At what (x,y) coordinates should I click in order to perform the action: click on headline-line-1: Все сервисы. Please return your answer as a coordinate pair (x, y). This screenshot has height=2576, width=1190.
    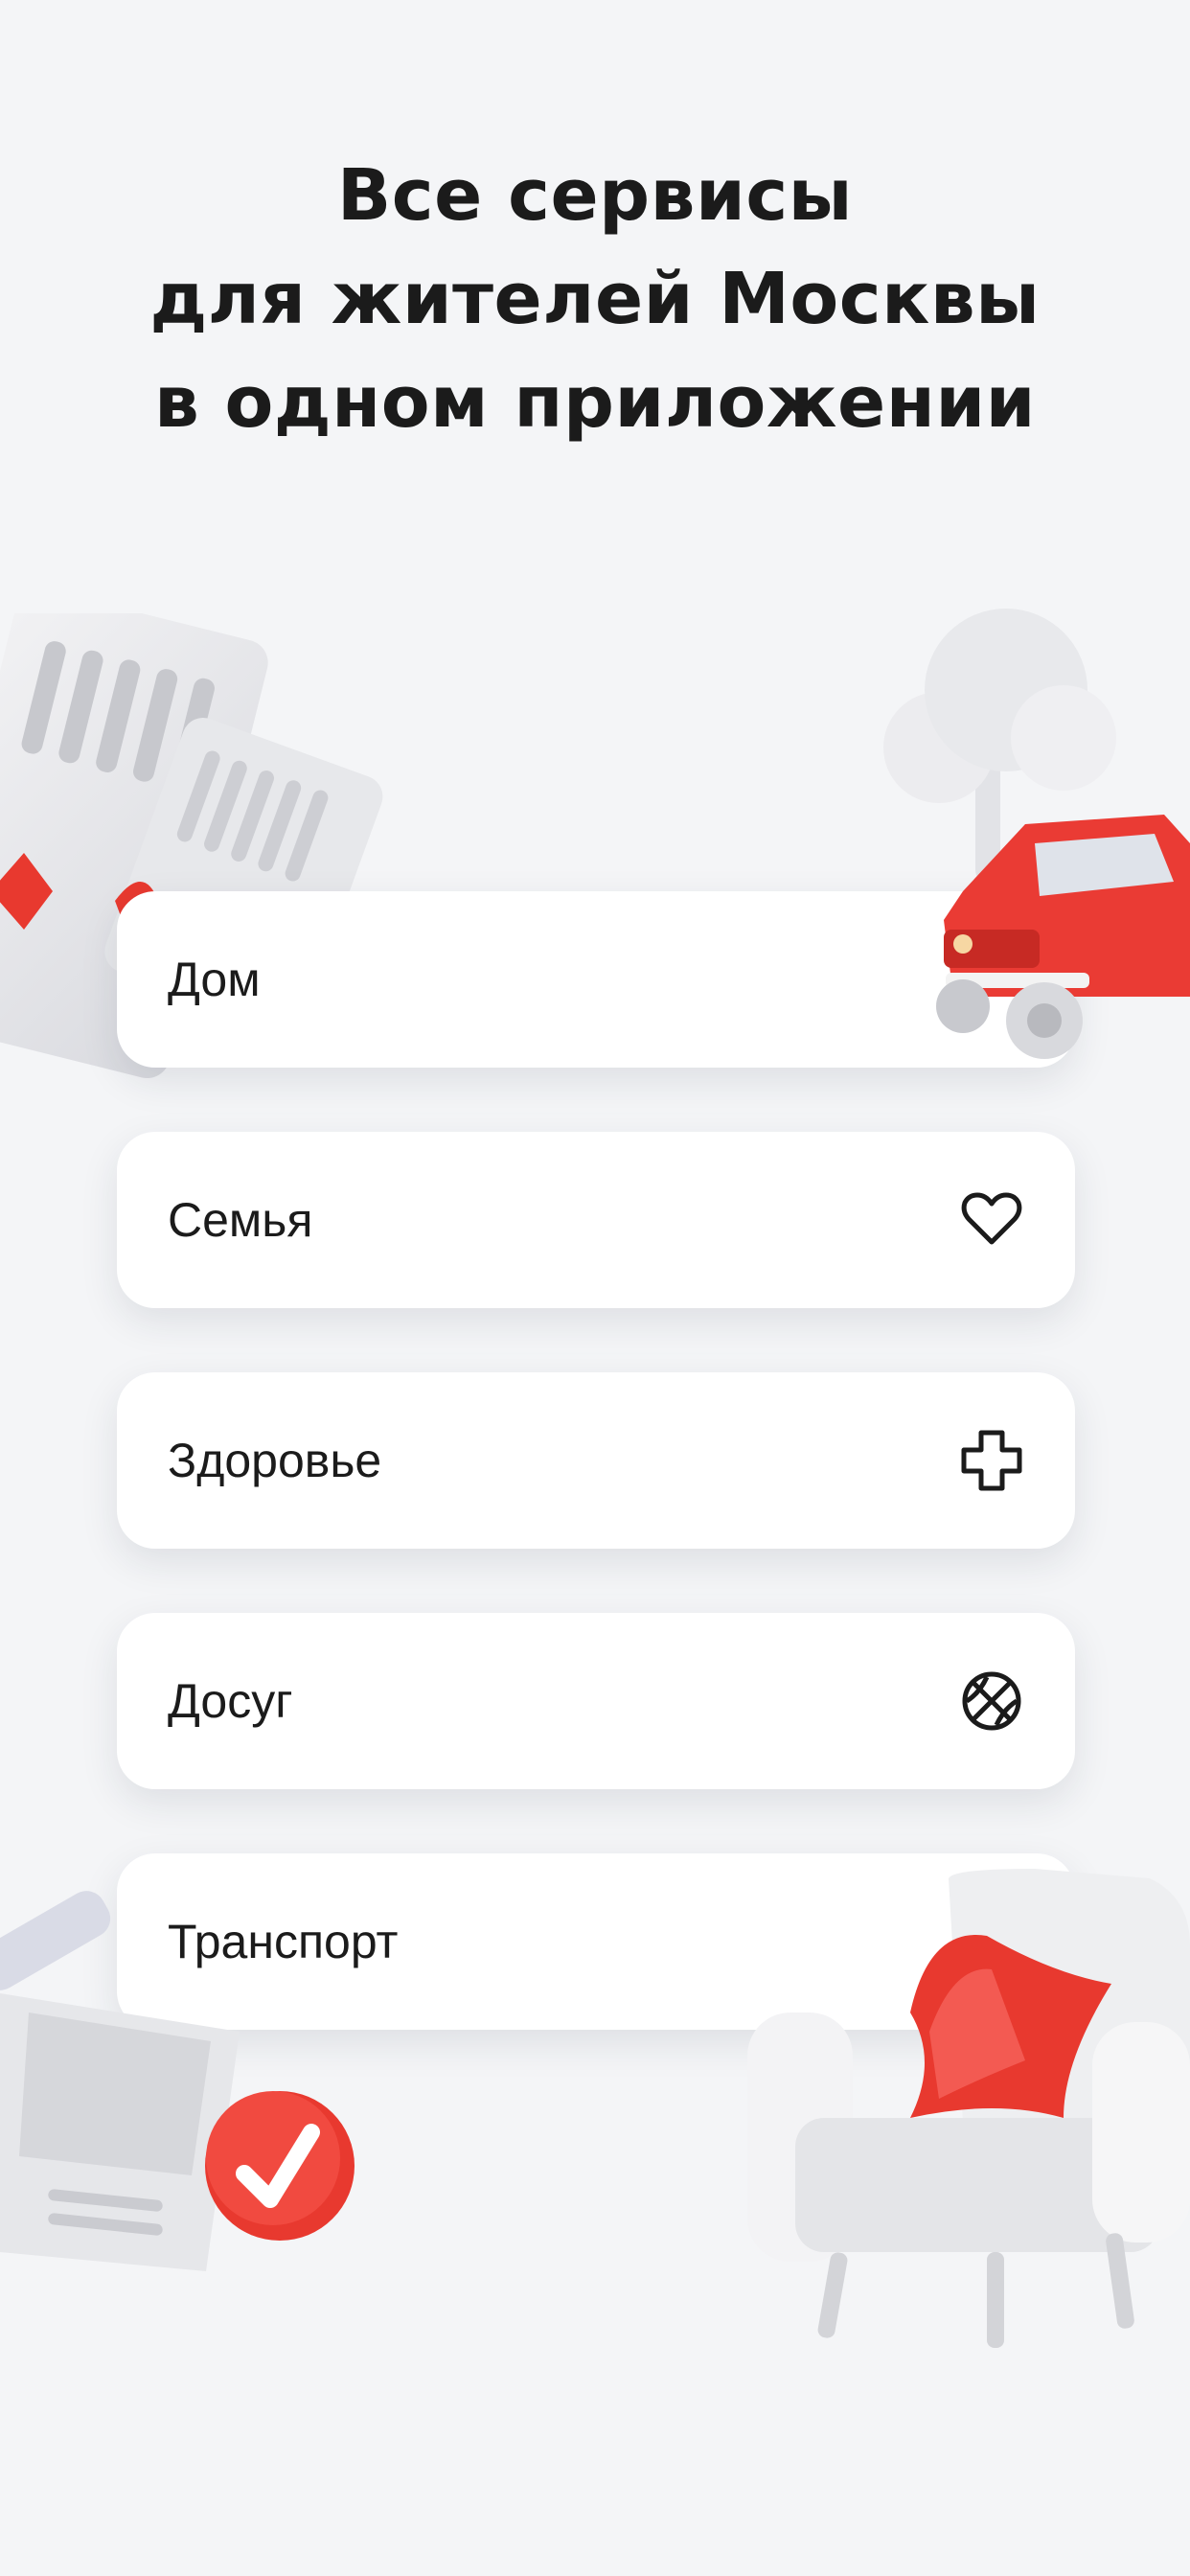
    Looking at the image, I should click on (595, 195).